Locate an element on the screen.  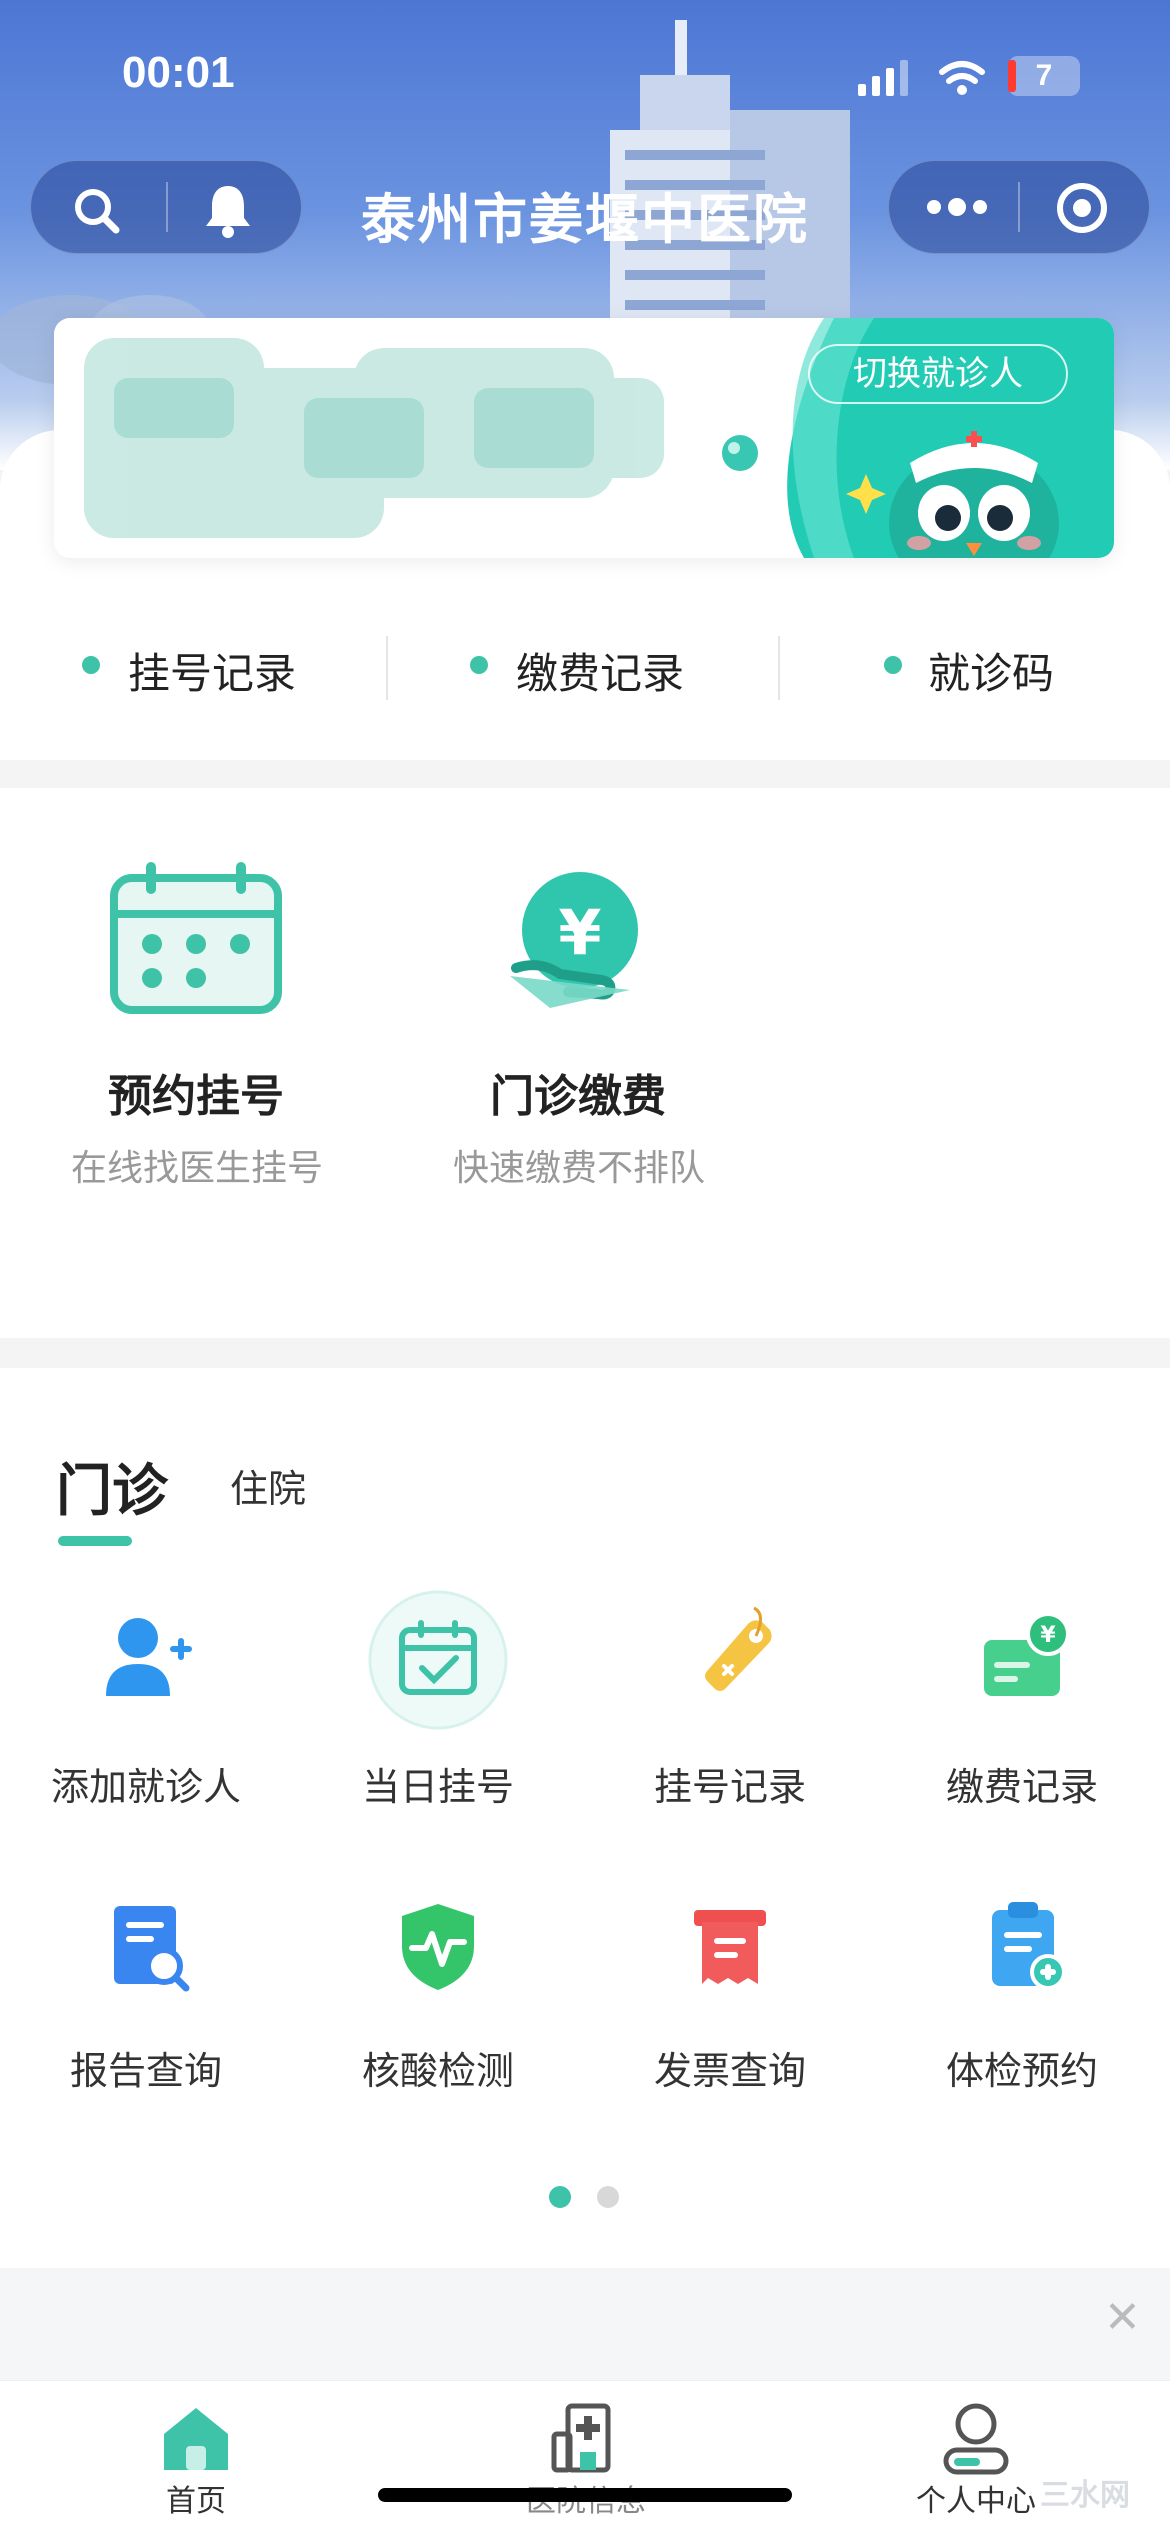
battery-low-mark is located at coordinates (1012, 76).